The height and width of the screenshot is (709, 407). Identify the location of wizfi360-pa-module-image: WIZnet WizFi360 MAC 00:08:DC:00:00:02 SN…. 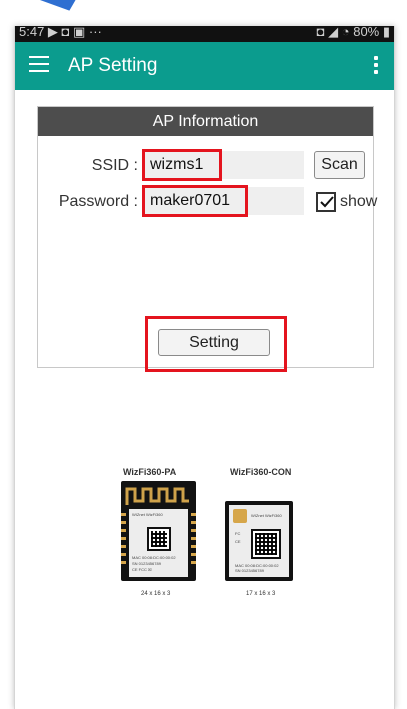
(158, 531).